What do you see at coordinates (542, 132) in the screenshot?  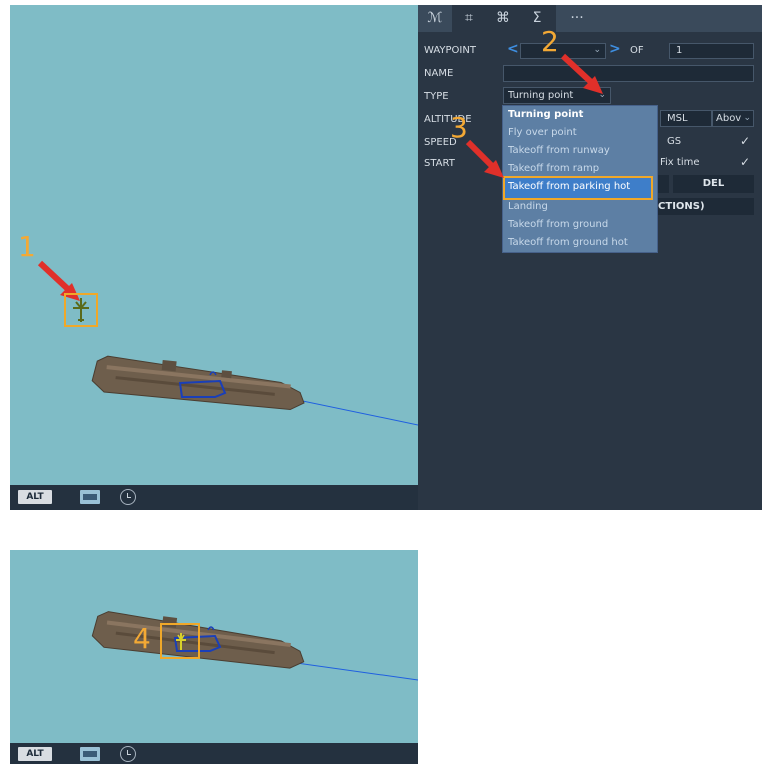 I see `dropdown-option-fly-over-point: Fly over point` at bounding box center [542, 132].